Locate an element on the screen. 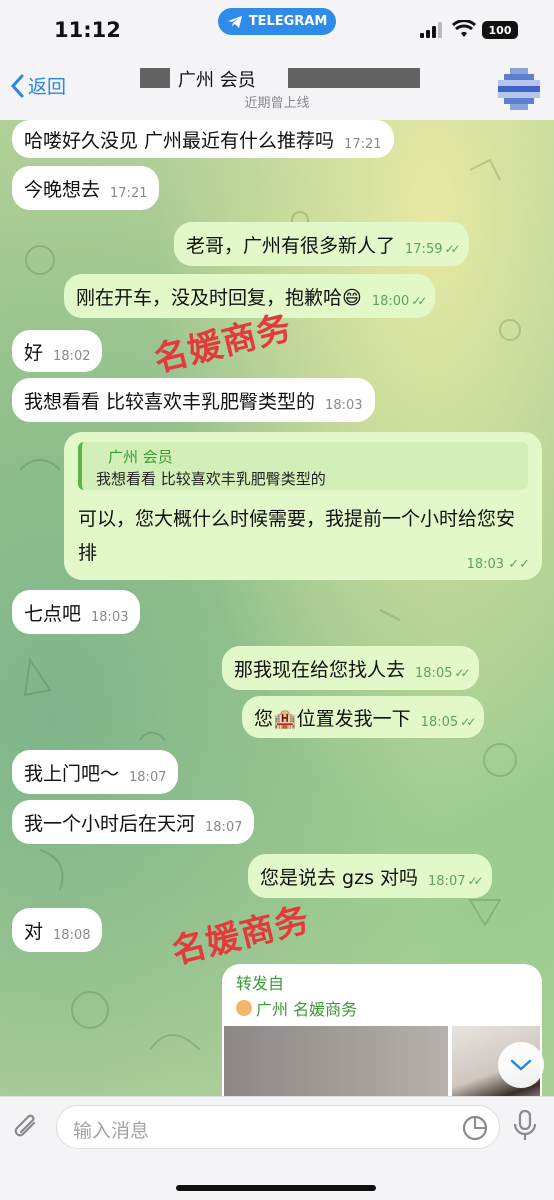 This screenshot has height=1200, width=554. battery-indicator: 100 is located at coordinates (500, 30).